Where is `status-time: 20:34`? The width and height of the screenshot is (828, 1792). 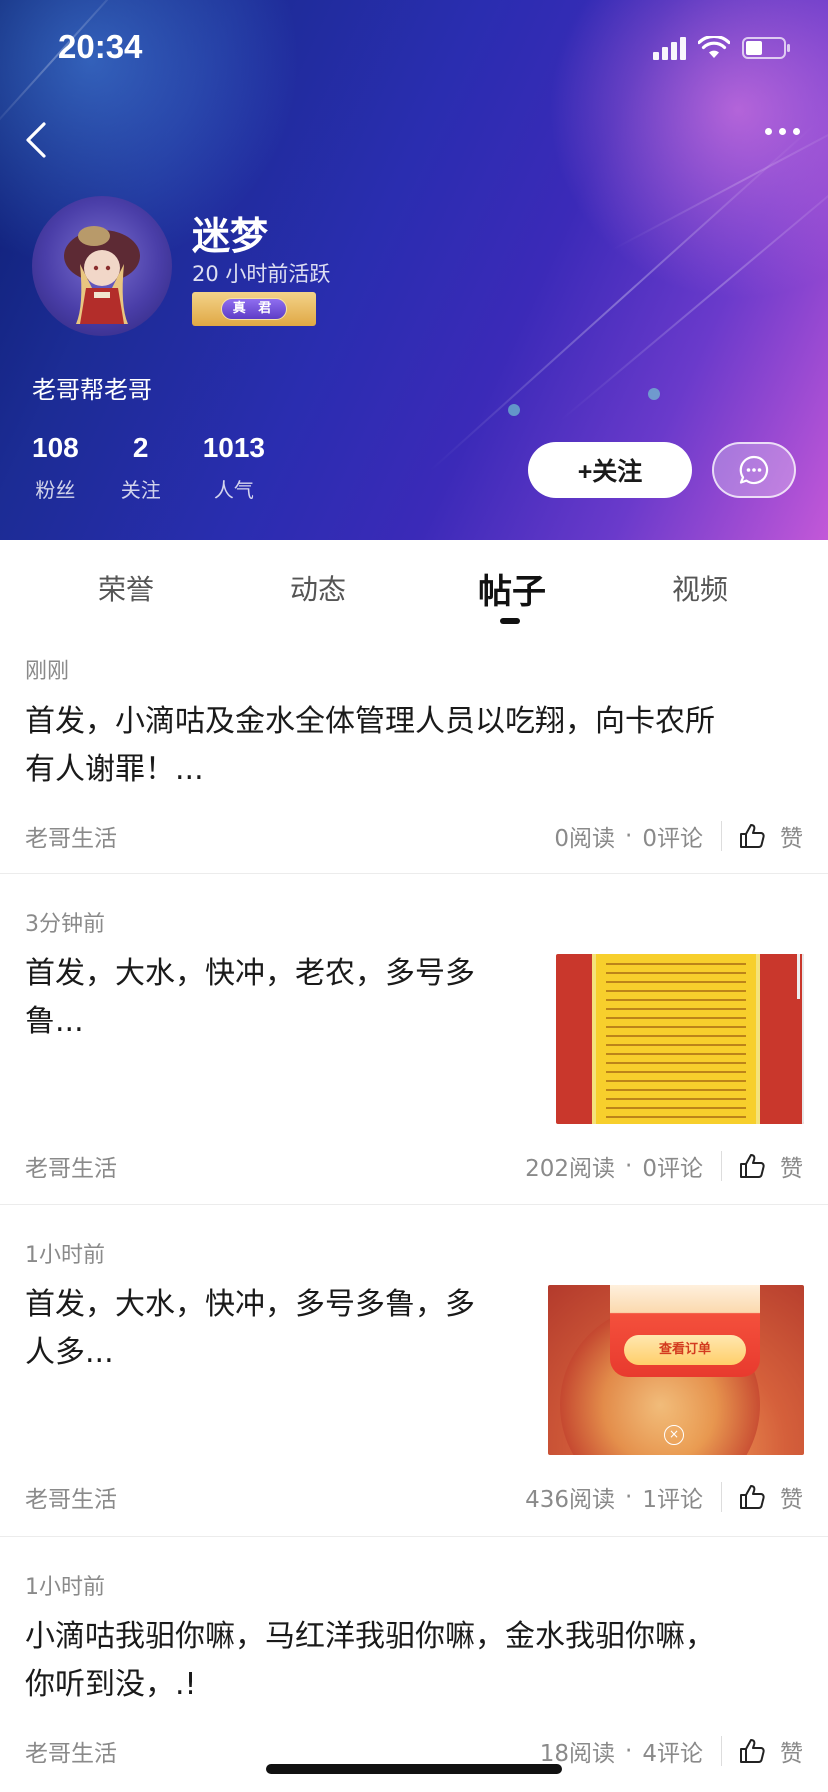 status-time: 20:34 is located at coordinates (100, 46).